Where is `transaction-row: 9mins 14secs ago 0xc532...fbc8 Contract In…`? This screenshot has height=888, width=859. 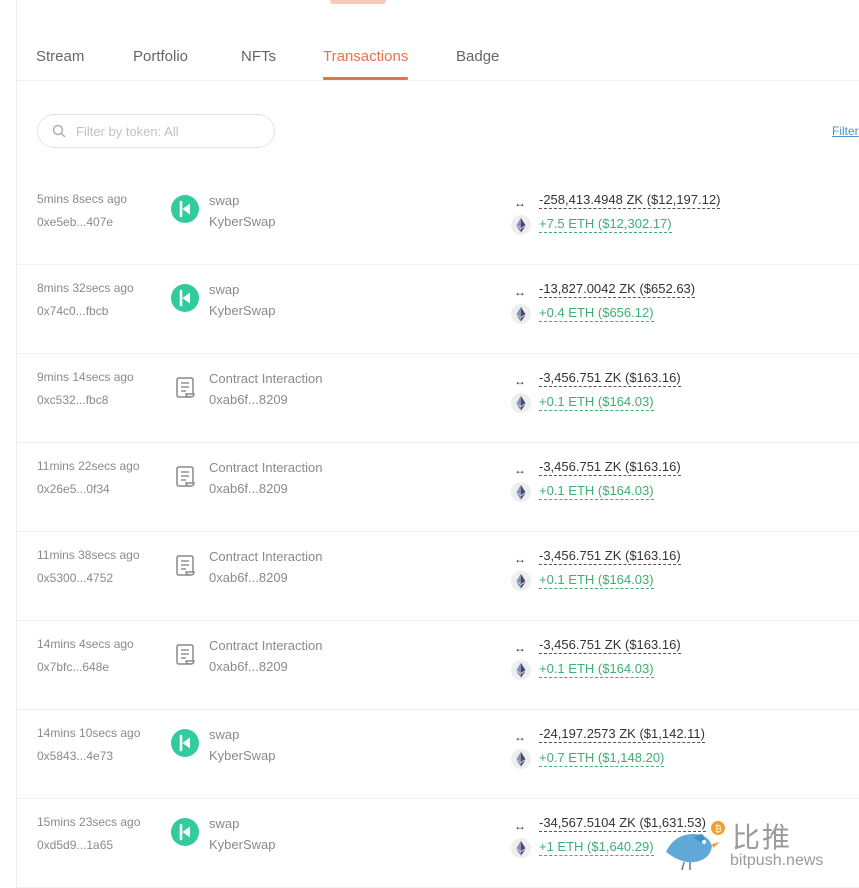
transaction-row: 9mins 14secs ago 0xc532...fbc8 Contract In… is located at coordinates (438, 398).